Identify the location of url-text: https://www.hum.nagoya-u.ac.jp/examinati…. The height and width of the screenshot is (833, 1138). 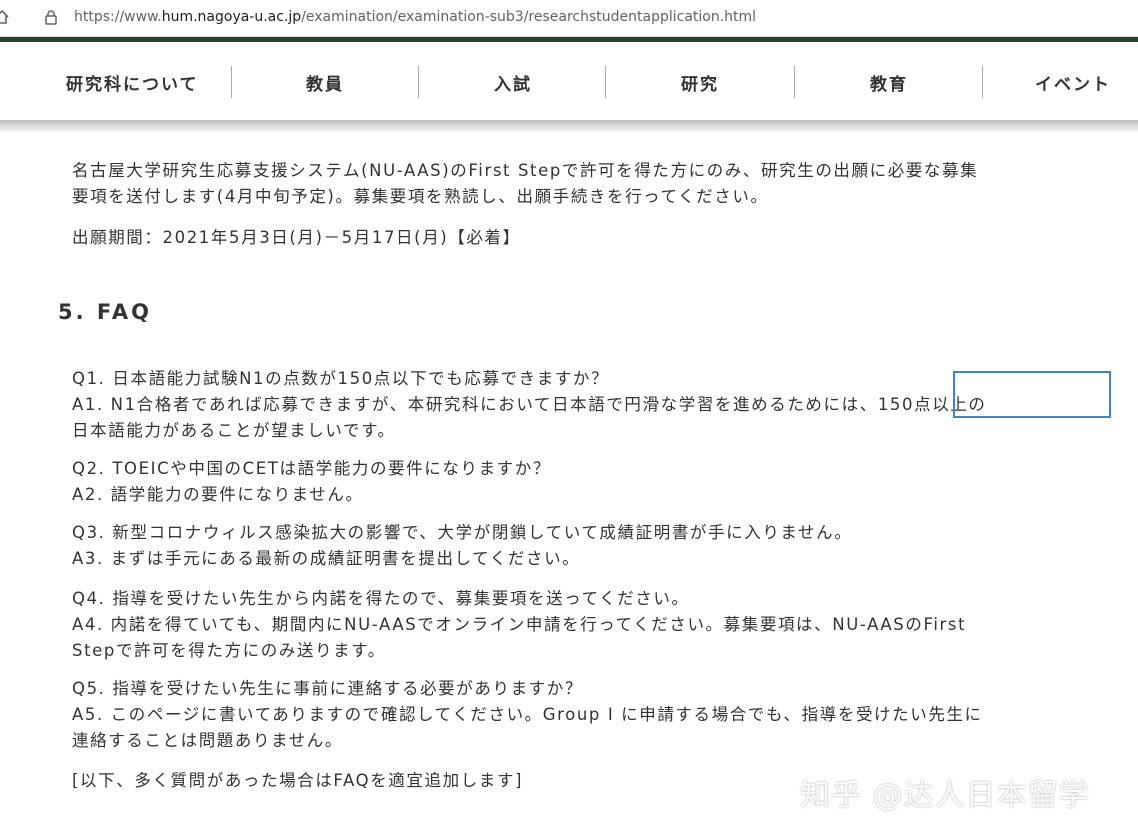
(415, 17).